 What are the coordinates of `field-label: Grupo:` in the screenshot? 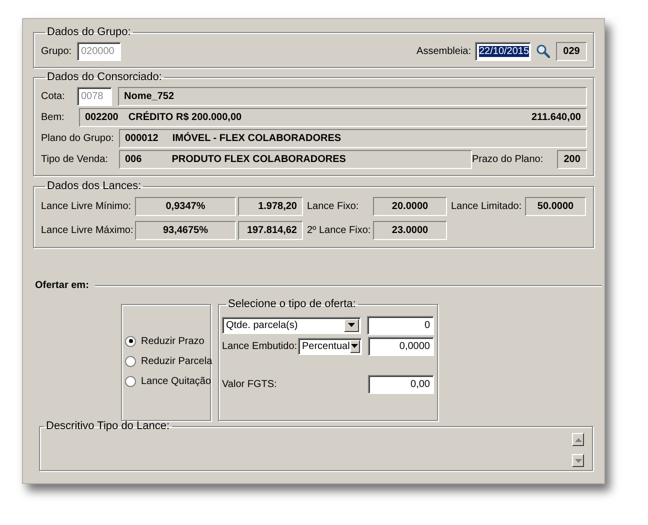 It's located at (57, 51).